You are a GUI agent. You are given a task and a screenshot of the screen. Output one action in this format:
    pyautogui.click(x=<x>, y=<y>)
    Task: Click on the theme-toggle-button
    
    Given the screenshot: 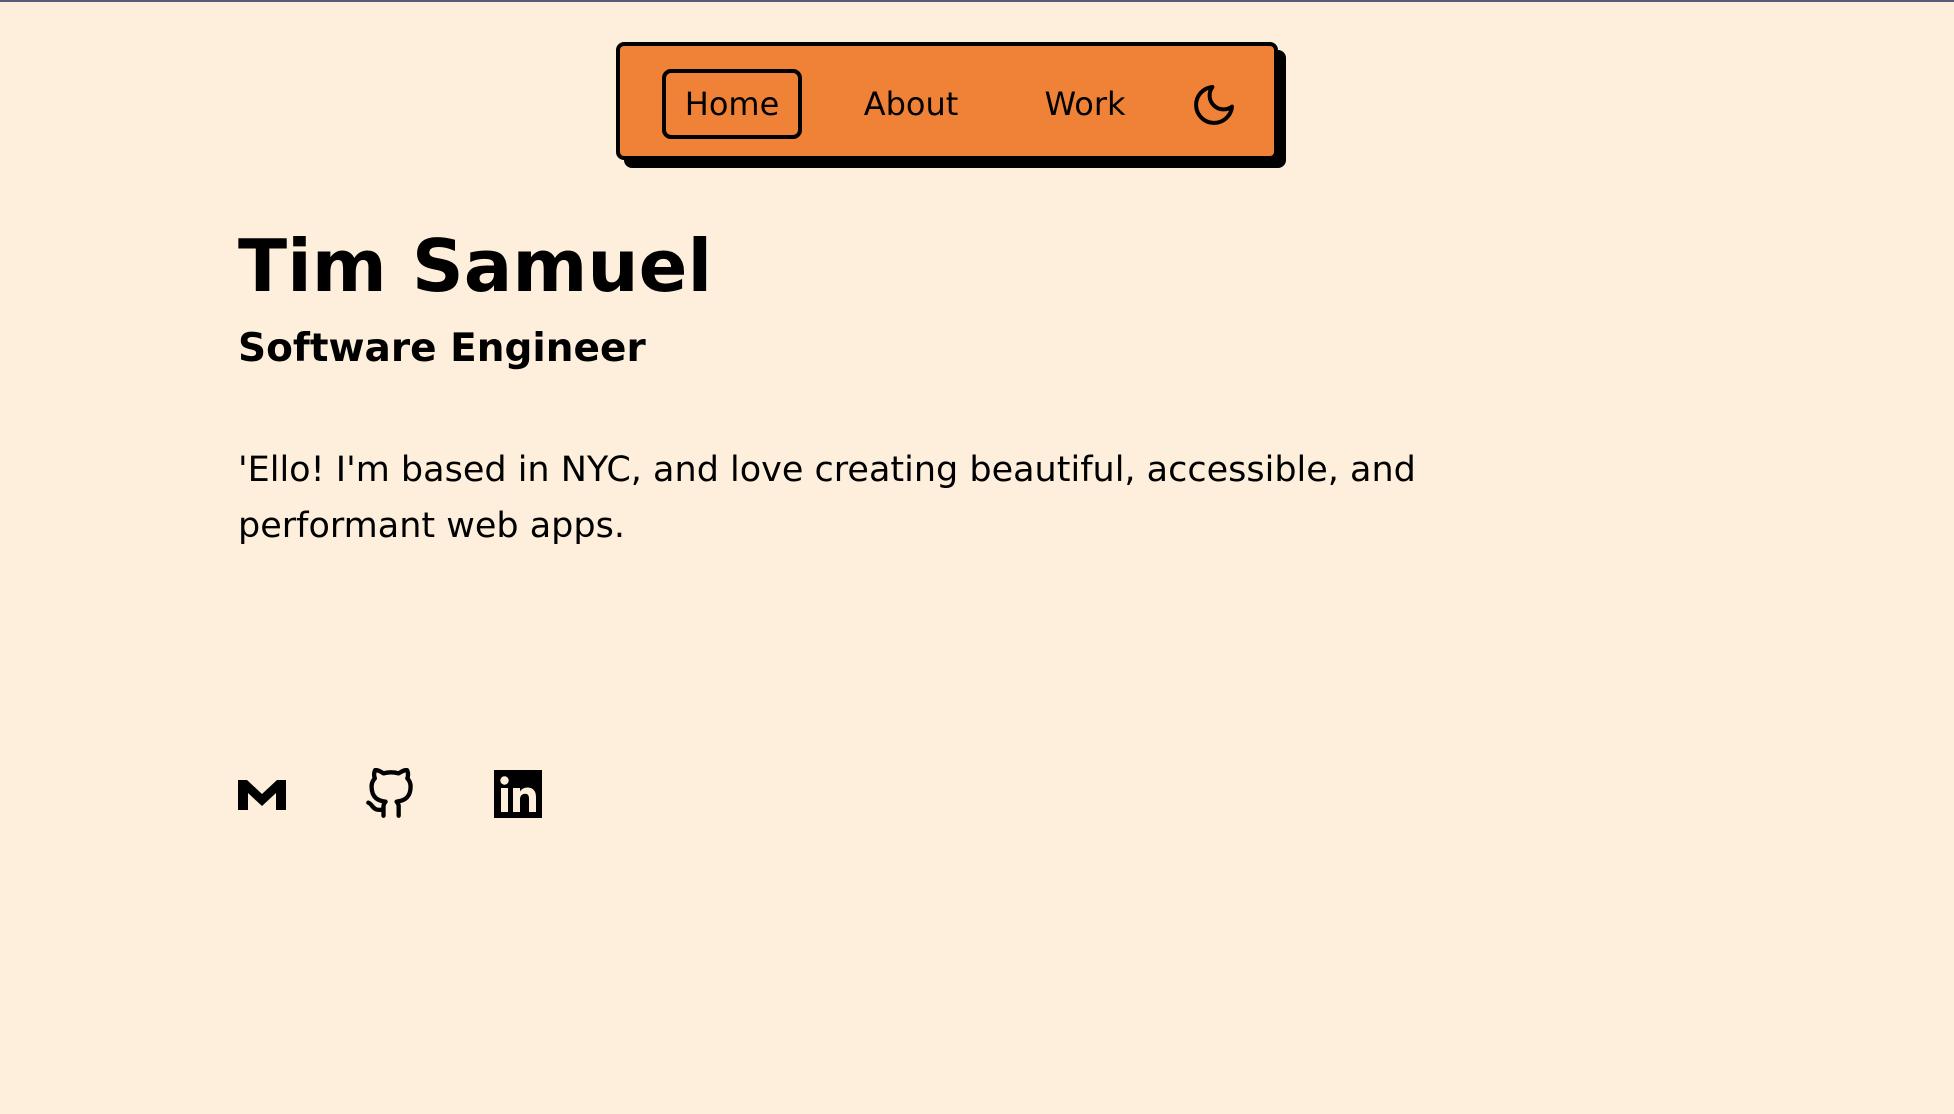 What is the action you would take?
    pyautogui.click(x=1214, y=105)
    